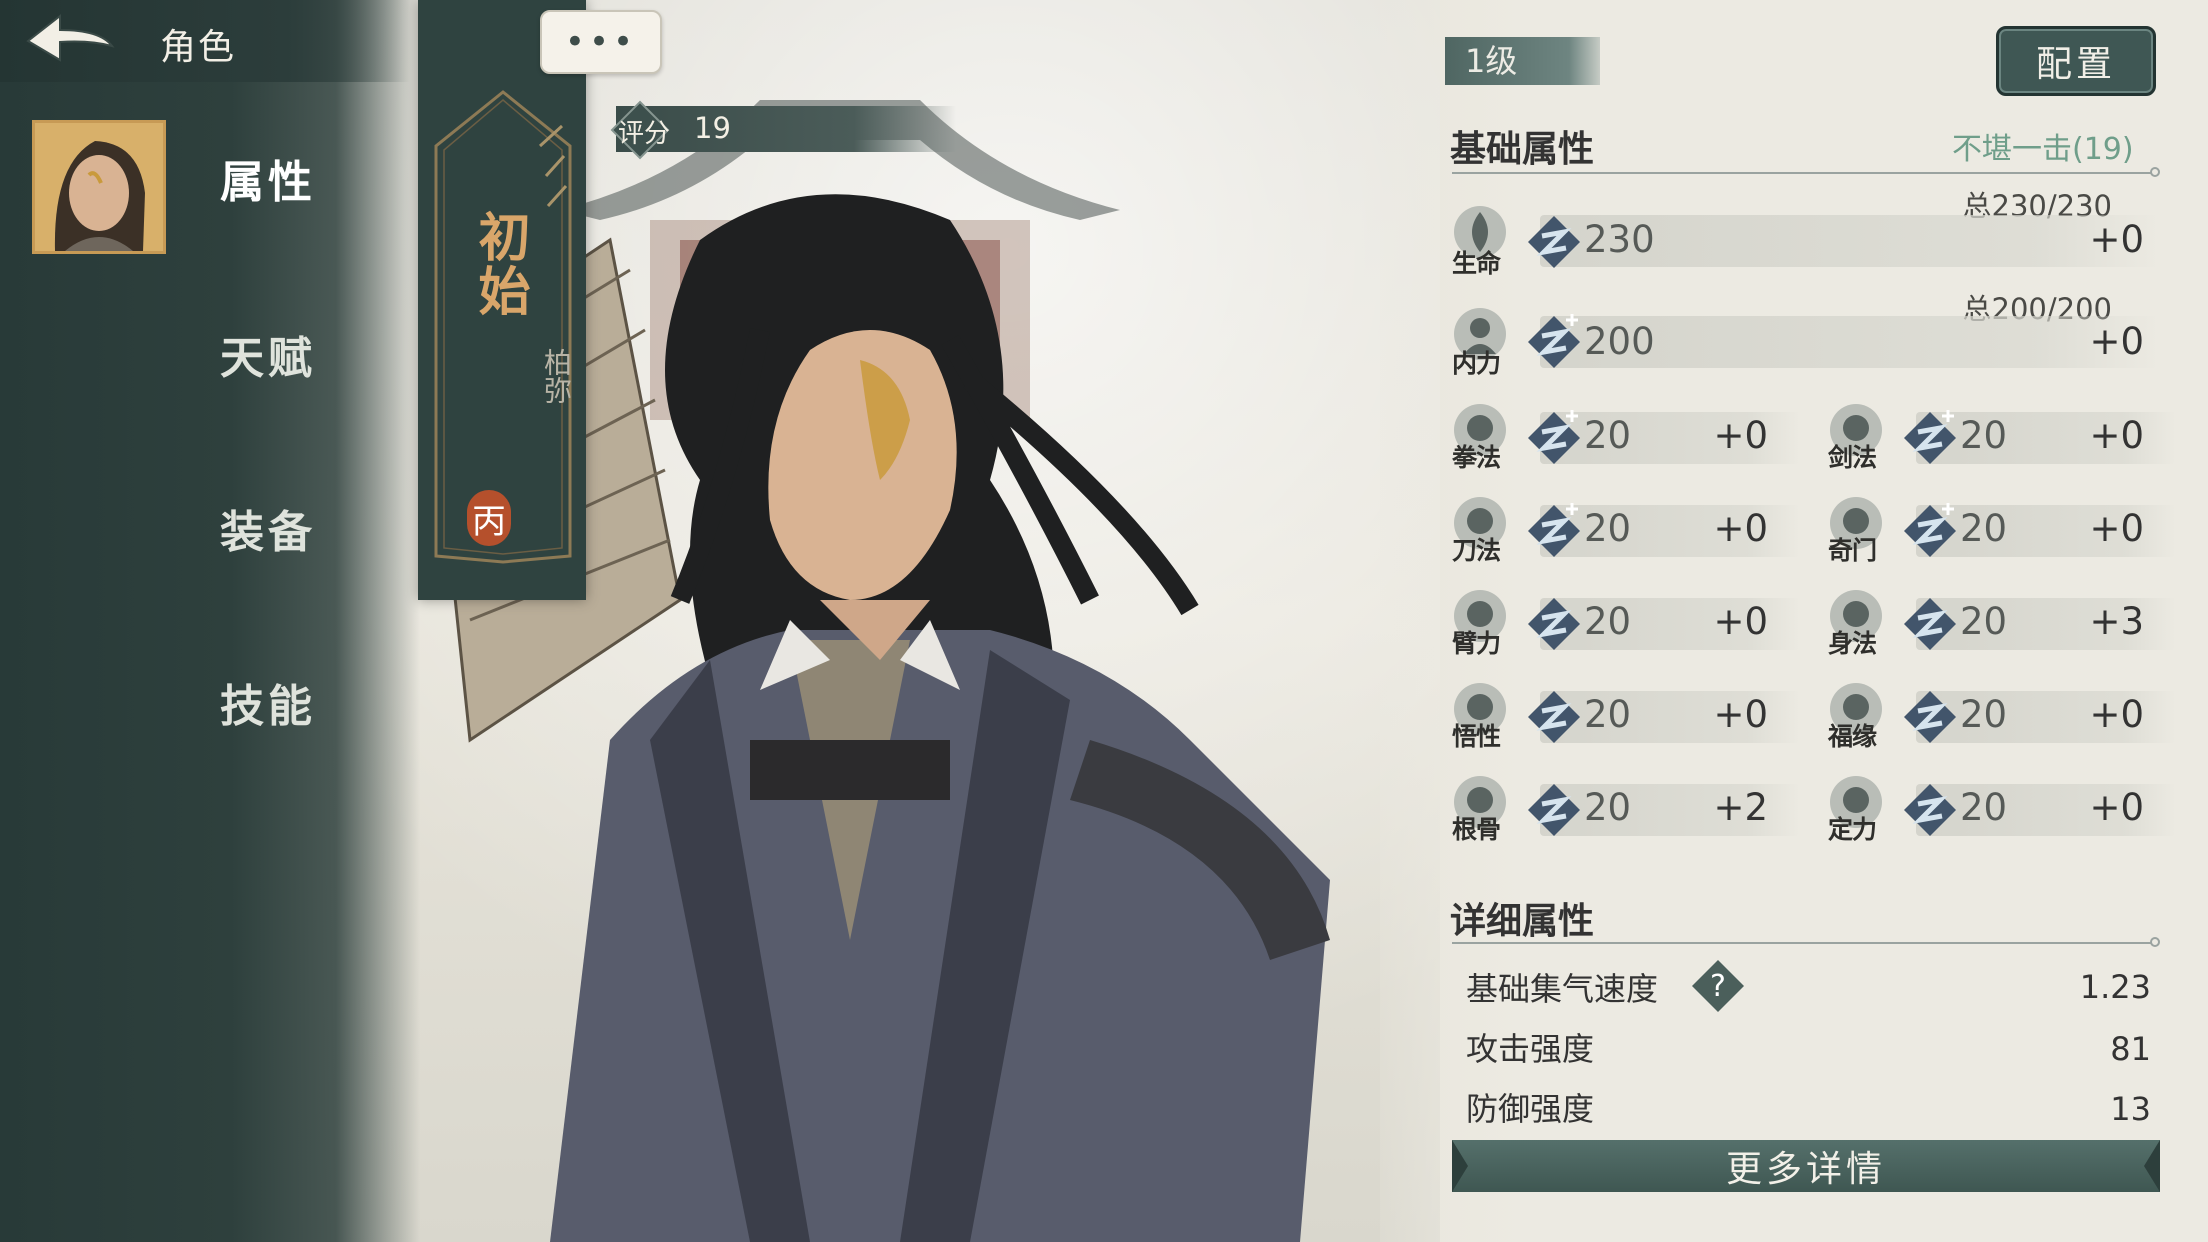 The width and height of the screenshot is (2208, 1242). I want to click on hp-label: 生命, so click(1476, 263).